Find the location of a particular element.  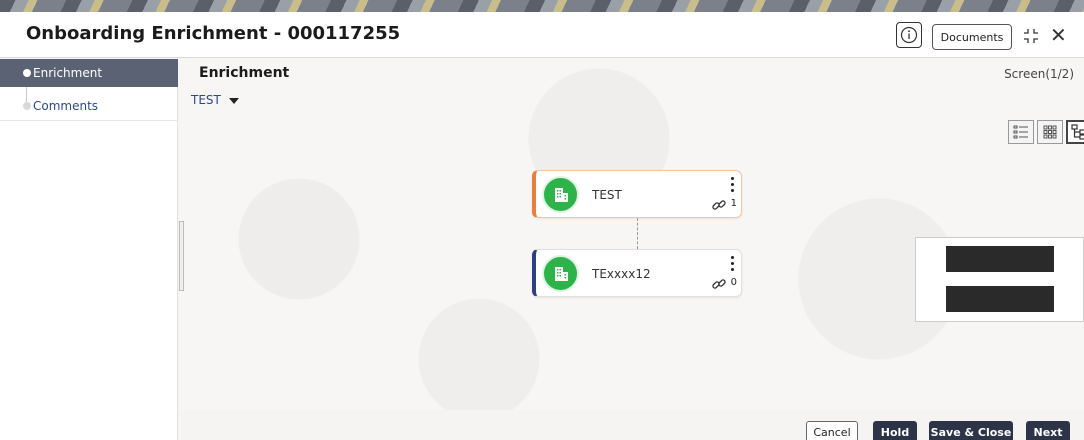

expand-icon is located at coordinates (1031, 36).